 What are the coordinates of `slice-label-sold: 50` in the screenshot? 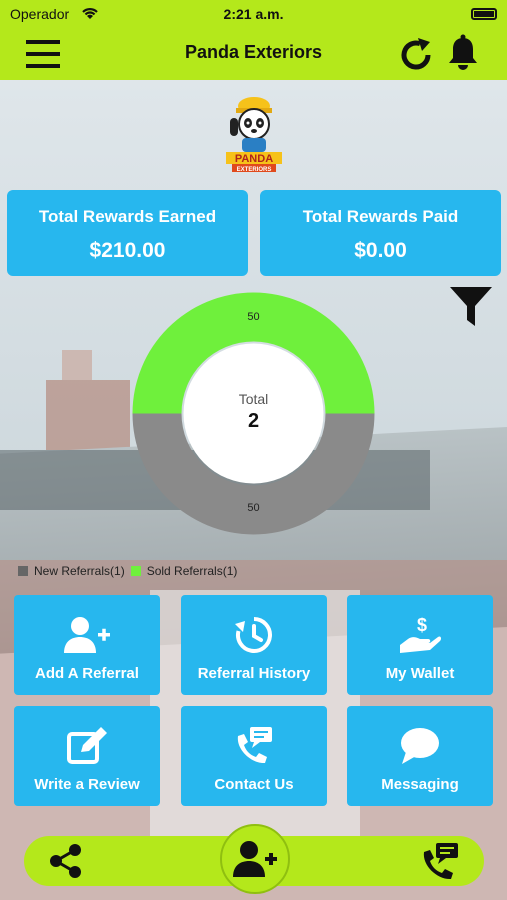 It's located at (253, 317).